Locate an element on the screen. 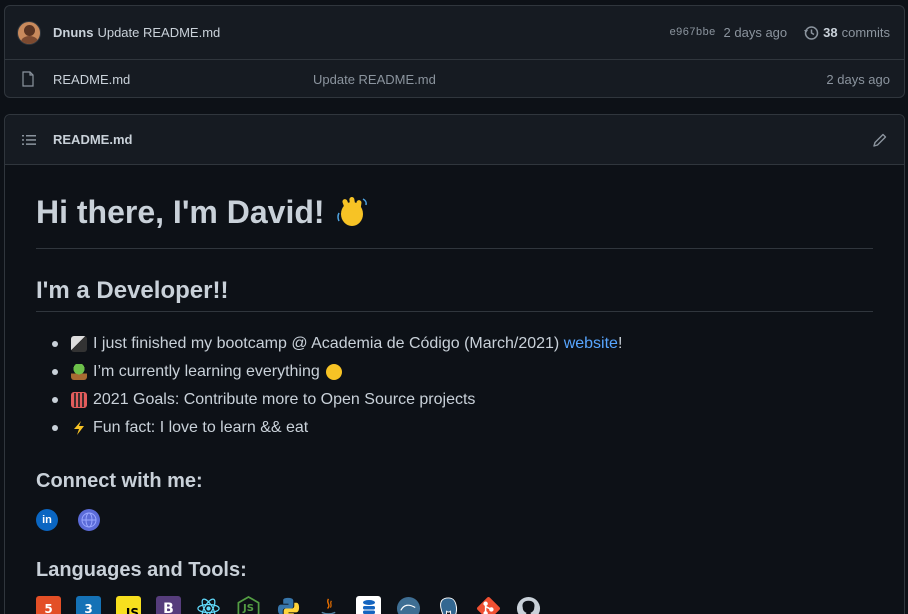 The height and width of the screenshot is (614, 908). postgresql-icon is located at coordinates (448, 605).